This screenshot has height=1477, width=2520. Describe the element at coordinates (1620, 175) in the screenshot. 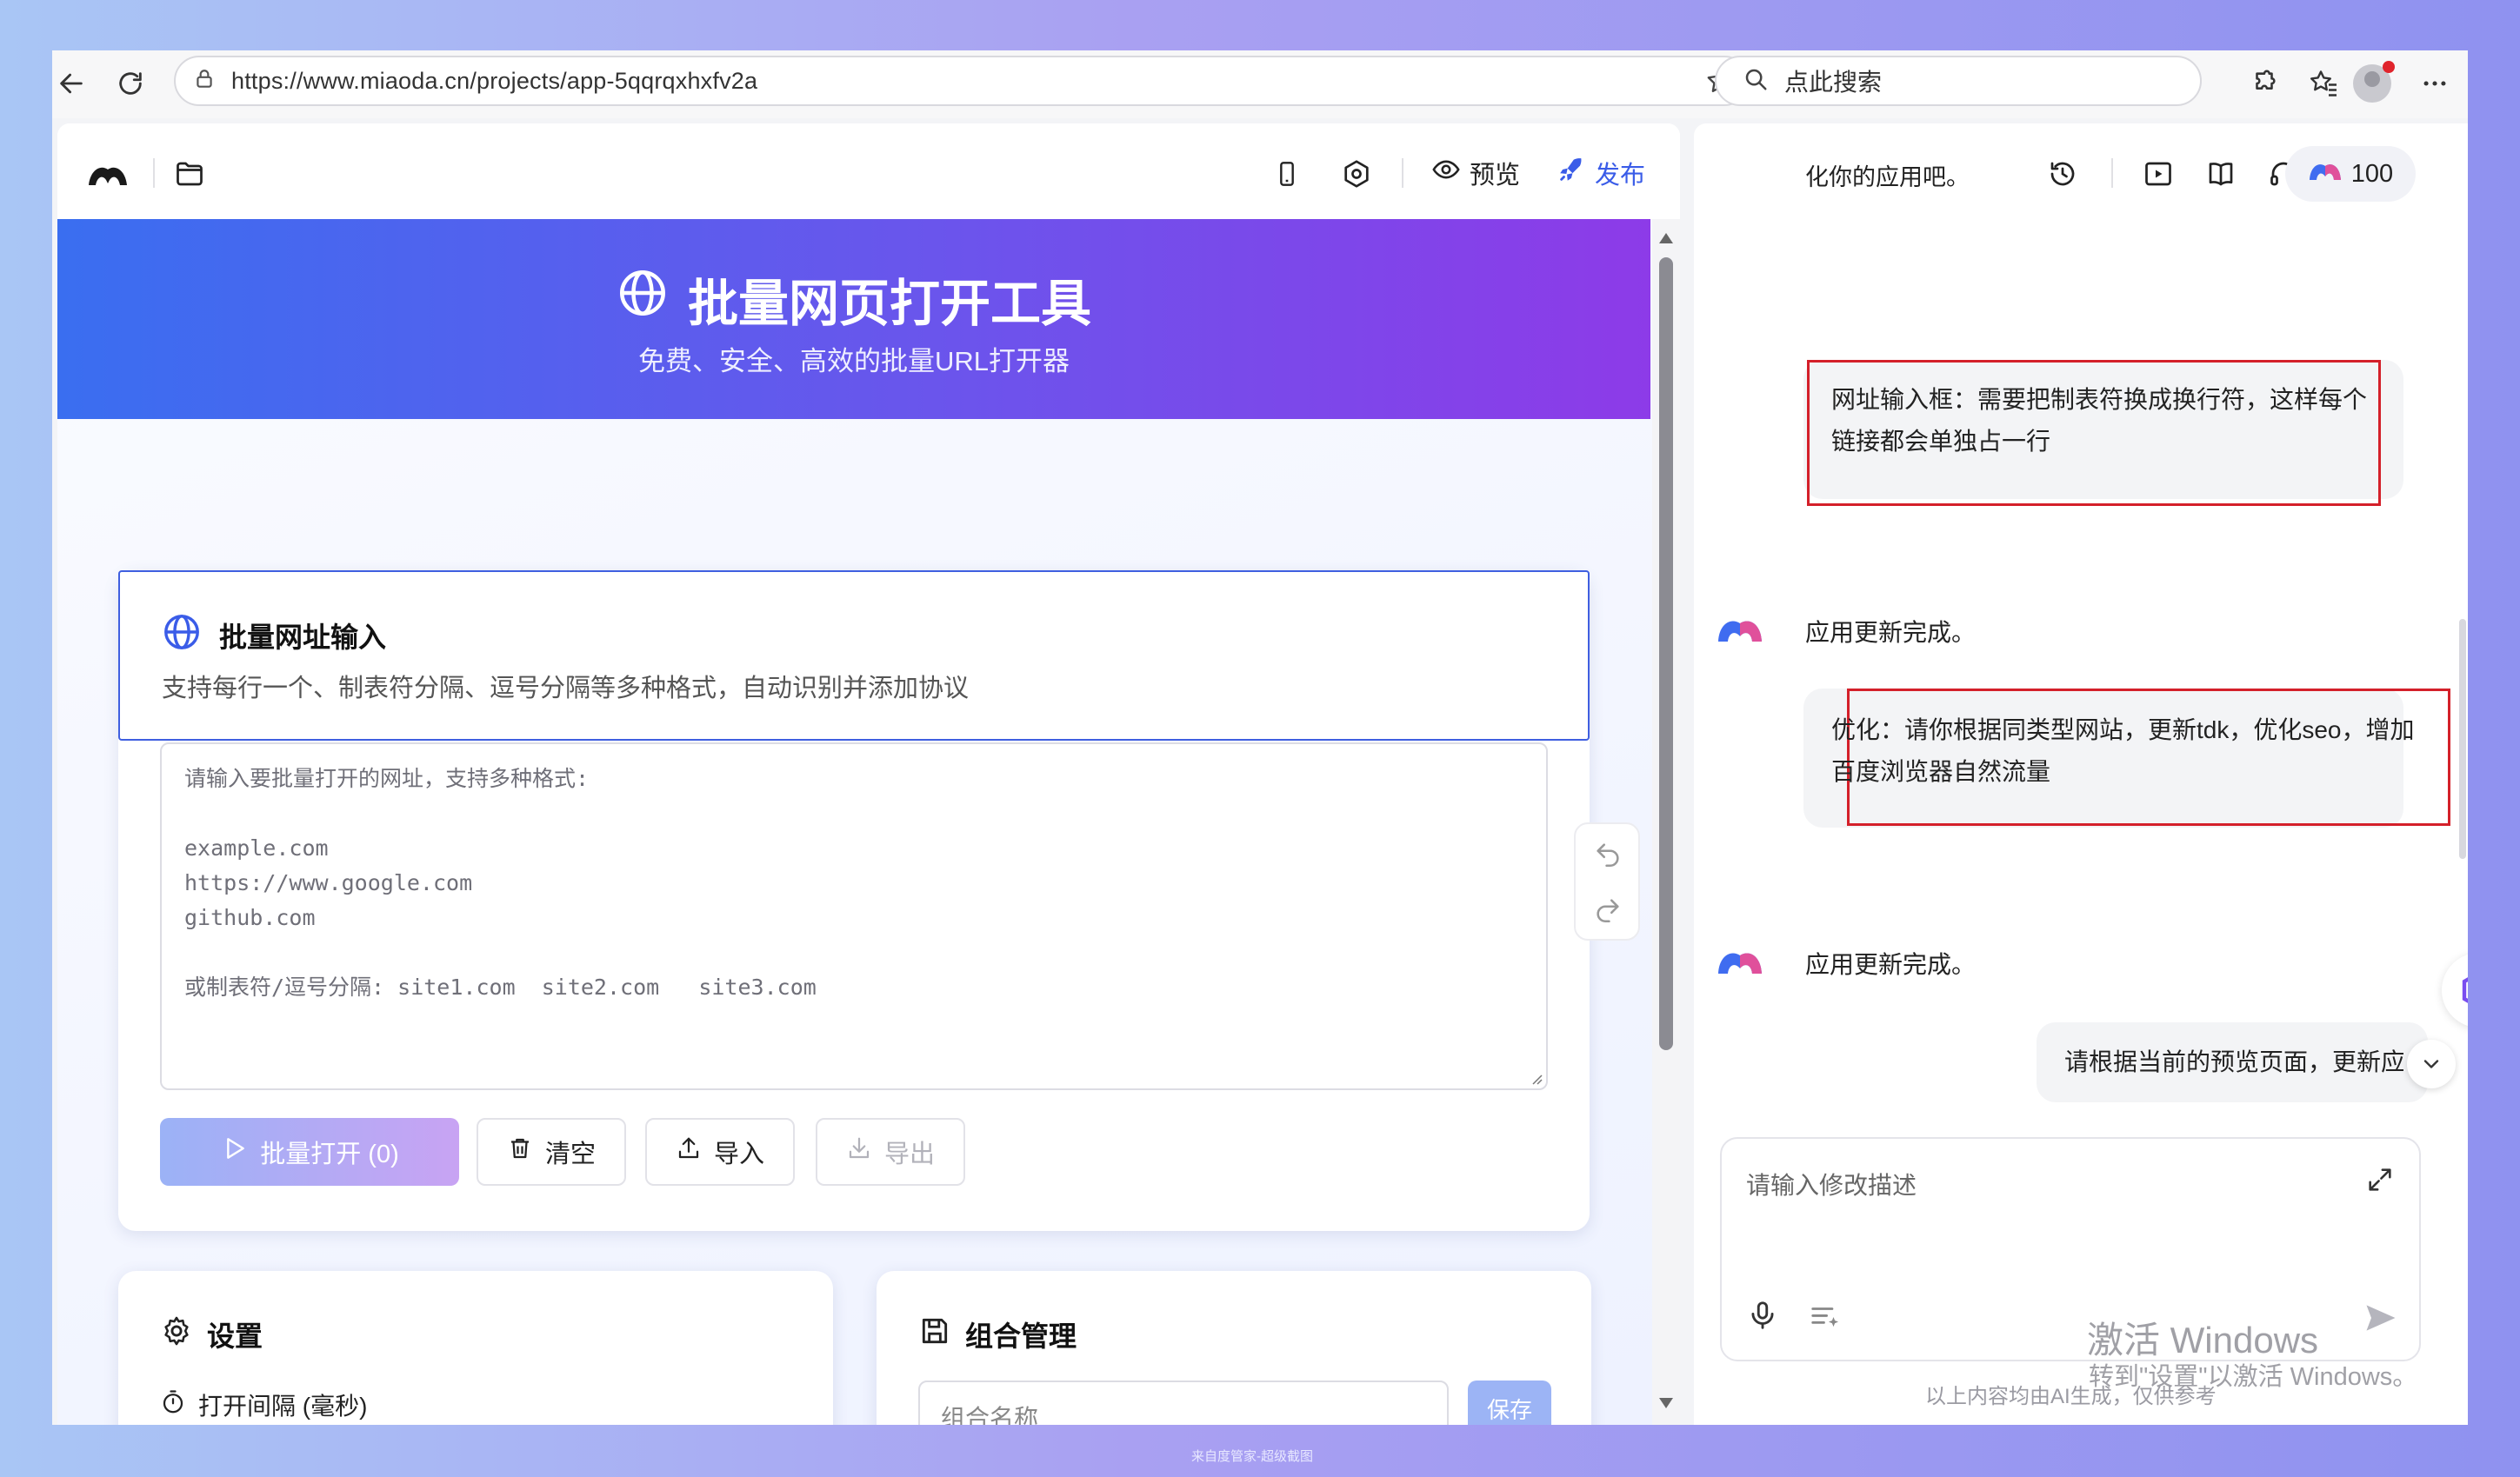

I see `publish-label: 发布` at that location.